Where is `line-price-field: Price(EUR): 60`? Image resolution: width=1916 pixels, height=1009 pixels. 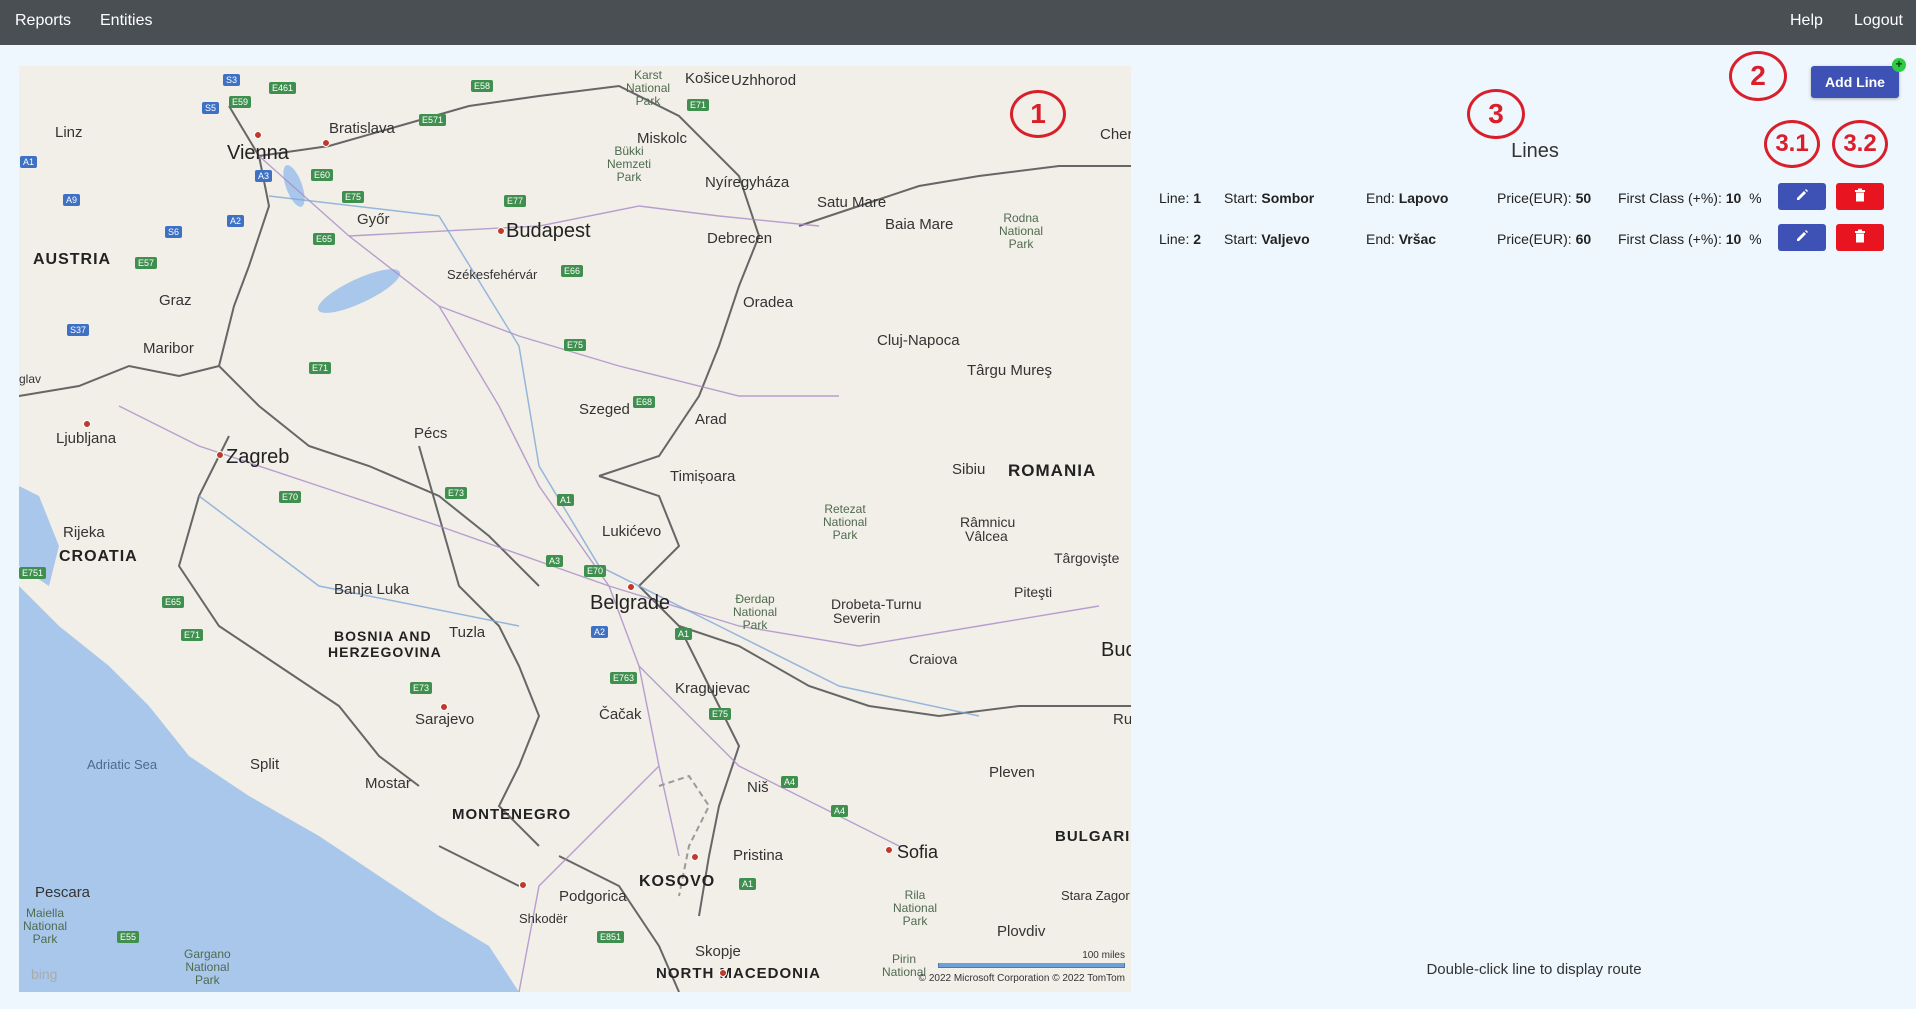 line-price-field: Price(EUR): 60 is located at coordinates (1544, 239).